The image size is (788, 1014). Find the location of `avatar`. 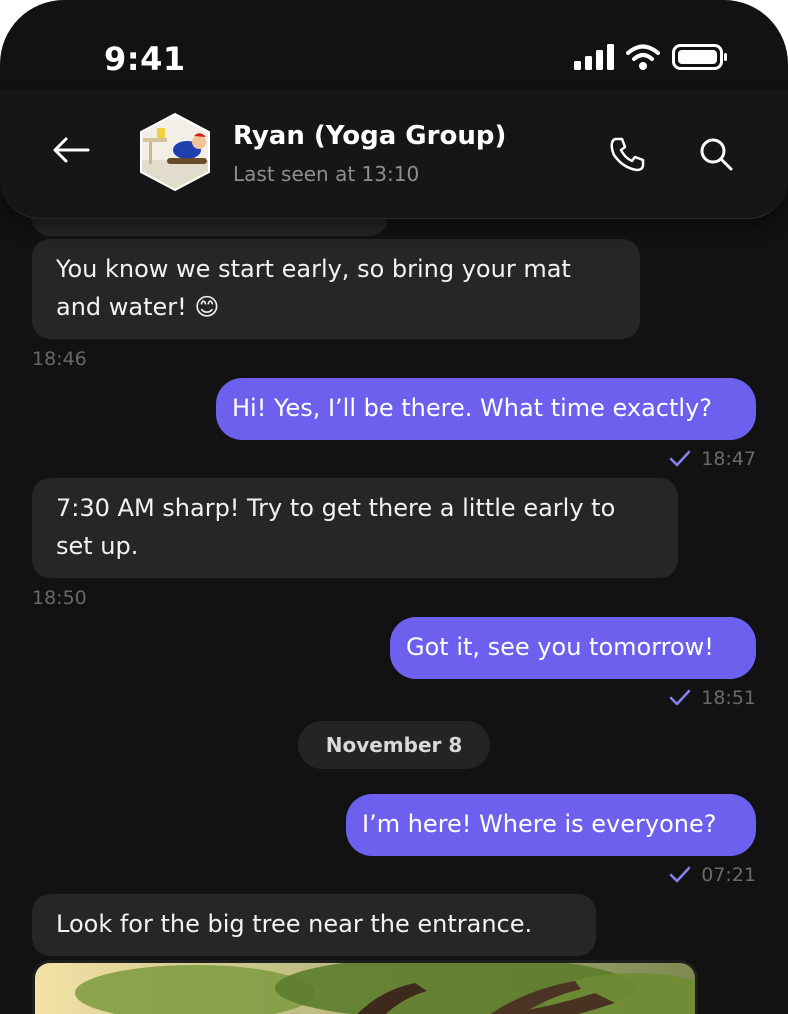

avatar is located at coordinates (175, 152).